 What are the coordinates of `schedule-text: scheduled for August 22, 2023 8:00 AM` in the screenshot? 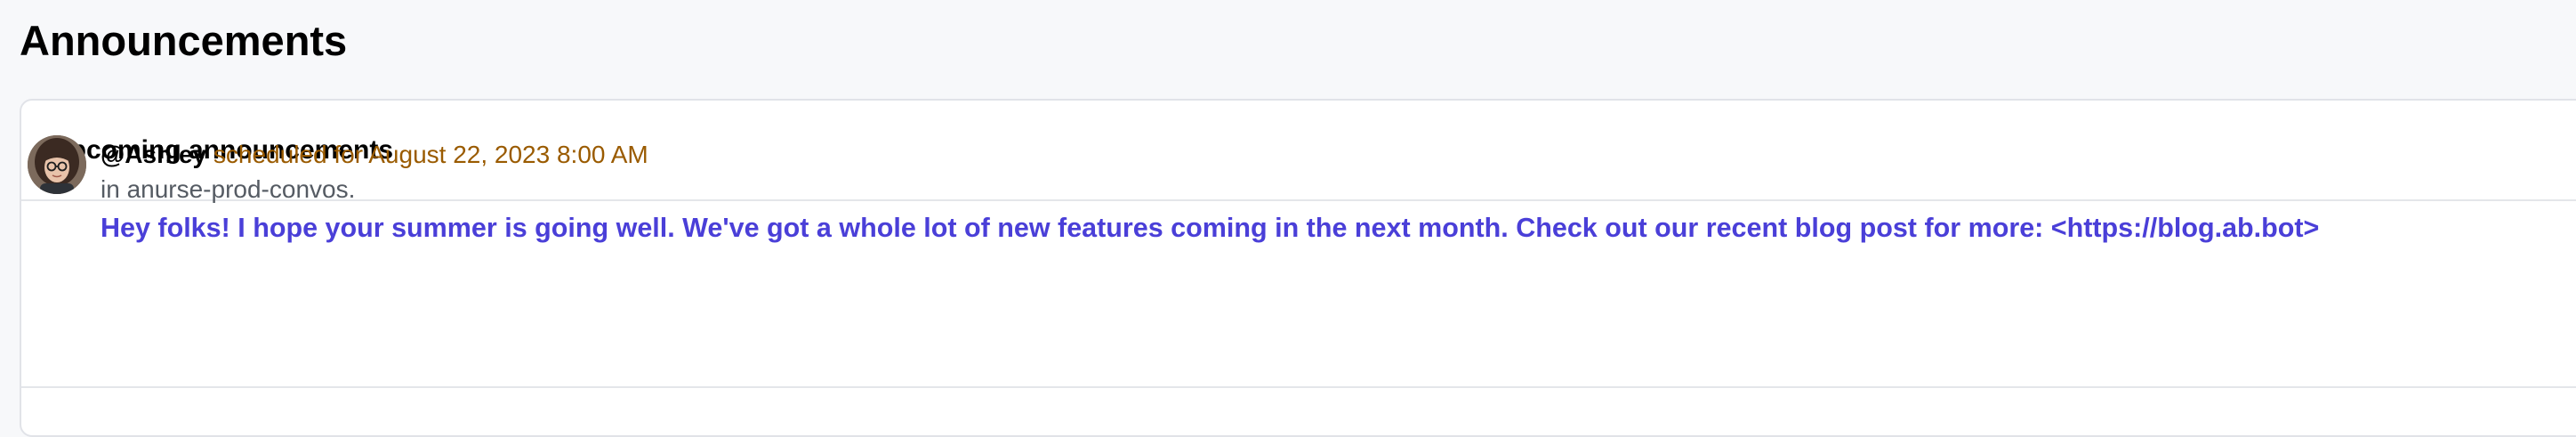 It's located at (430, 155).